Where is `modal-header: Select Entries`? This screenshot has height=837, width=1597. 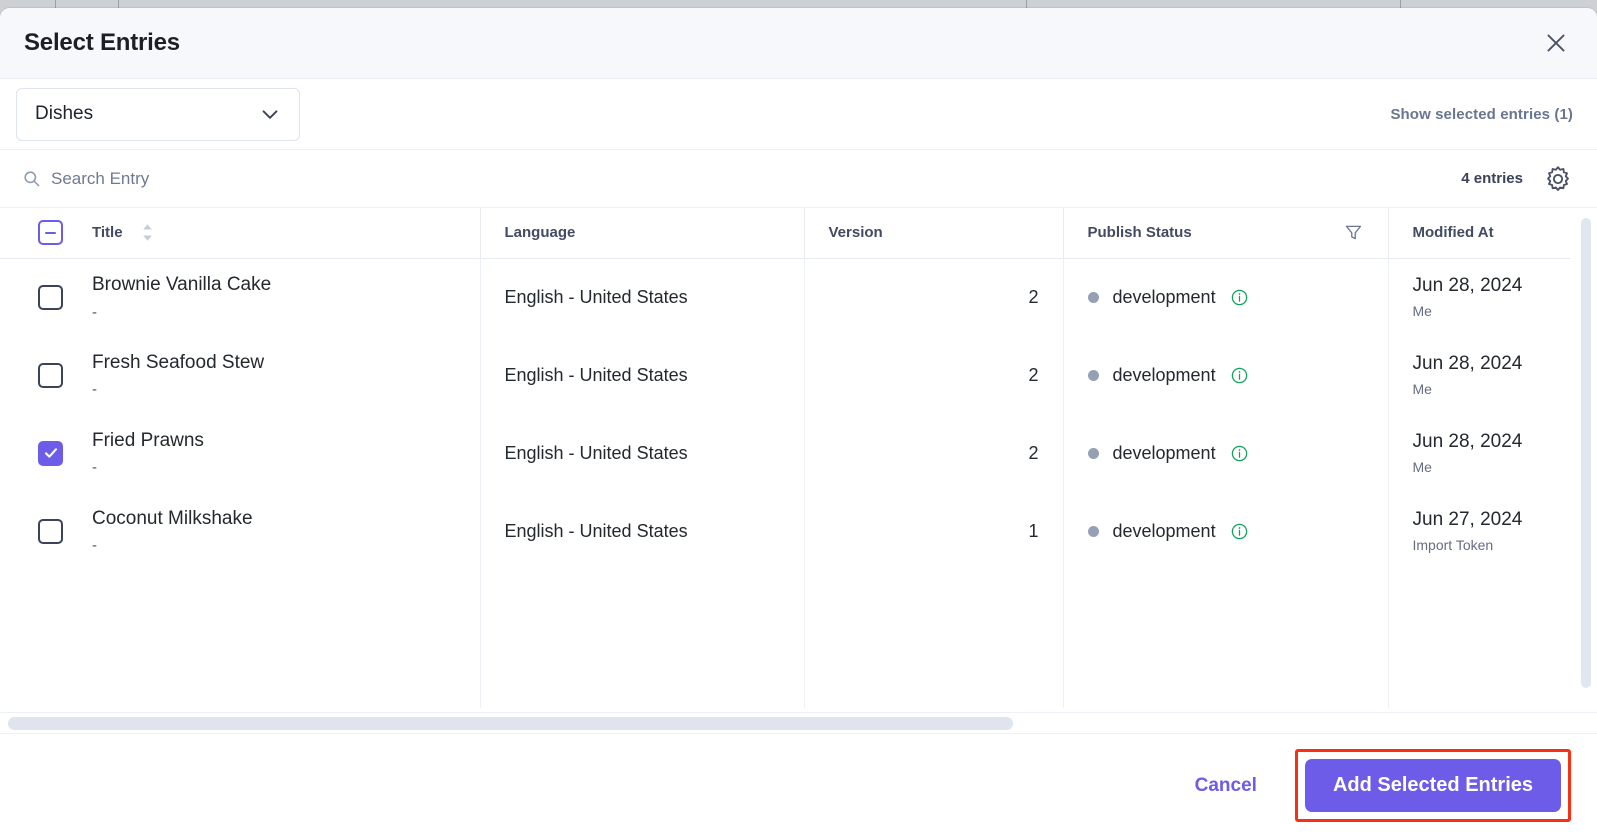 modal-header: Select Entries is located at coordinates (798, 43).